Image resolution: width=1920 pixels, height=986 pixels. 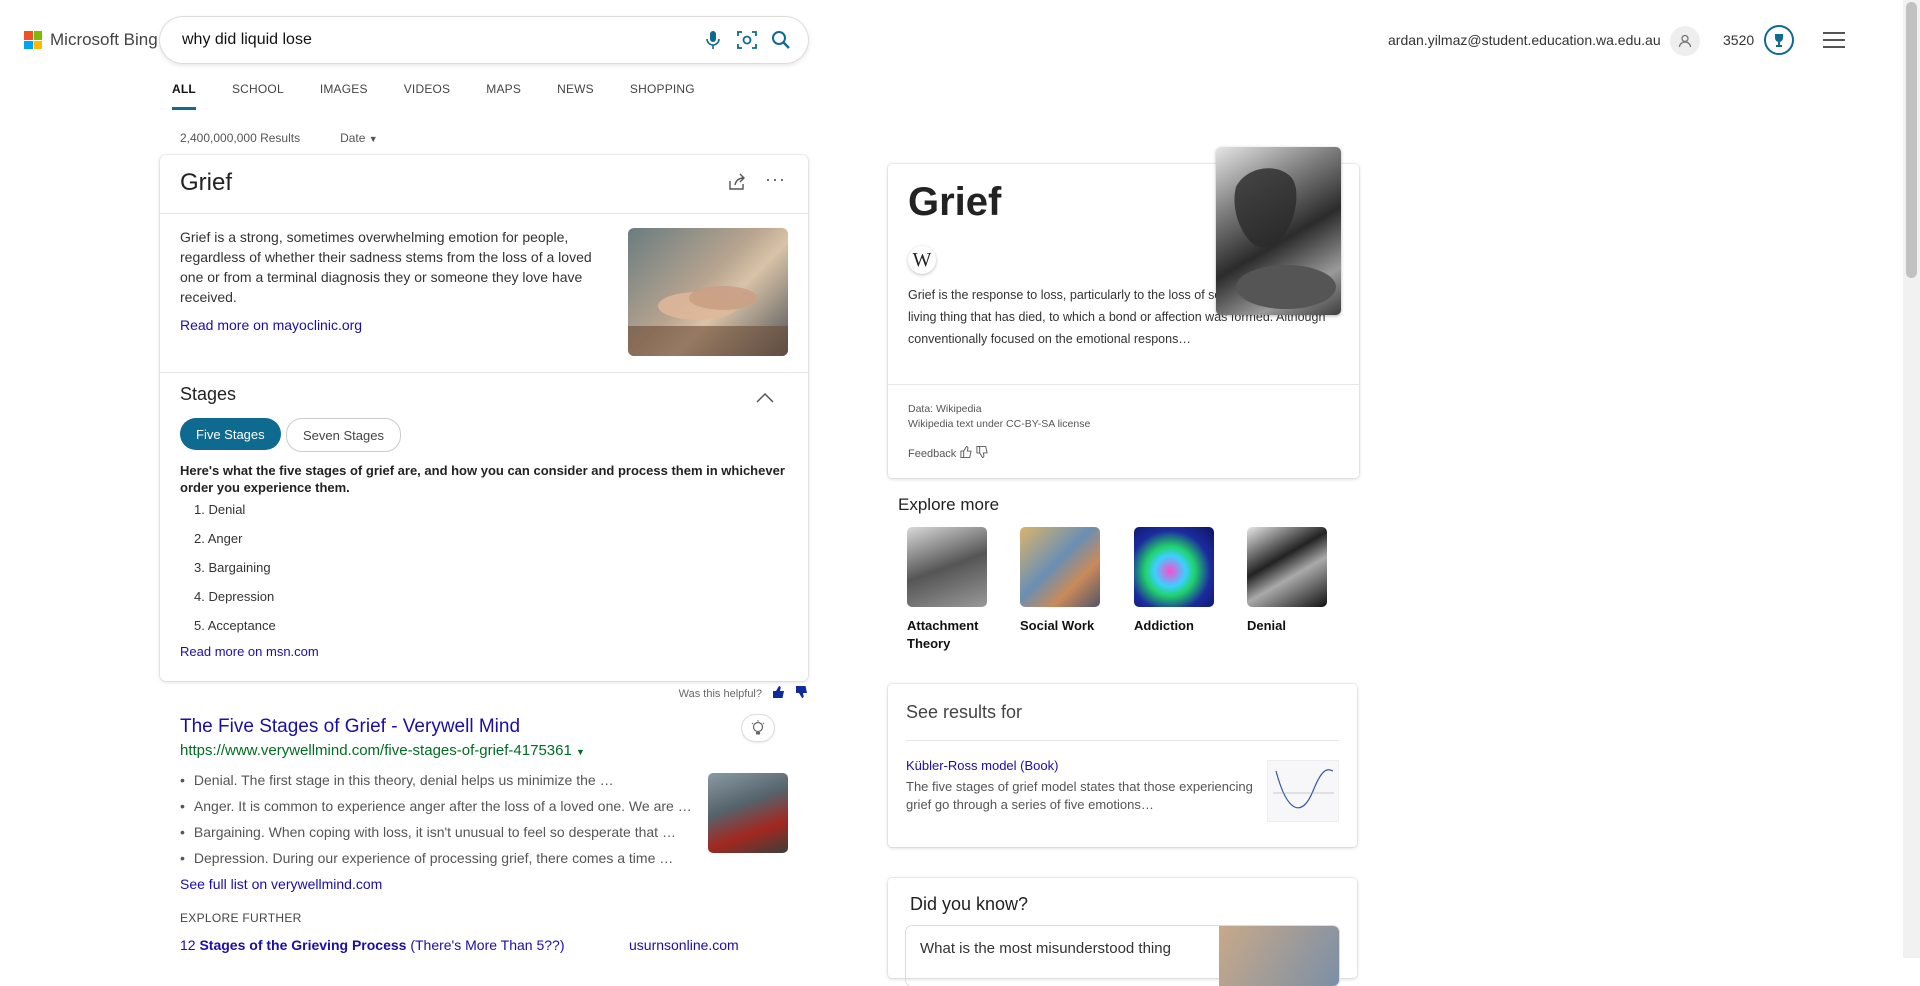 I want to click on did-you-know-item: What is the most misunderstood thing, so click(x=1122, y=956).